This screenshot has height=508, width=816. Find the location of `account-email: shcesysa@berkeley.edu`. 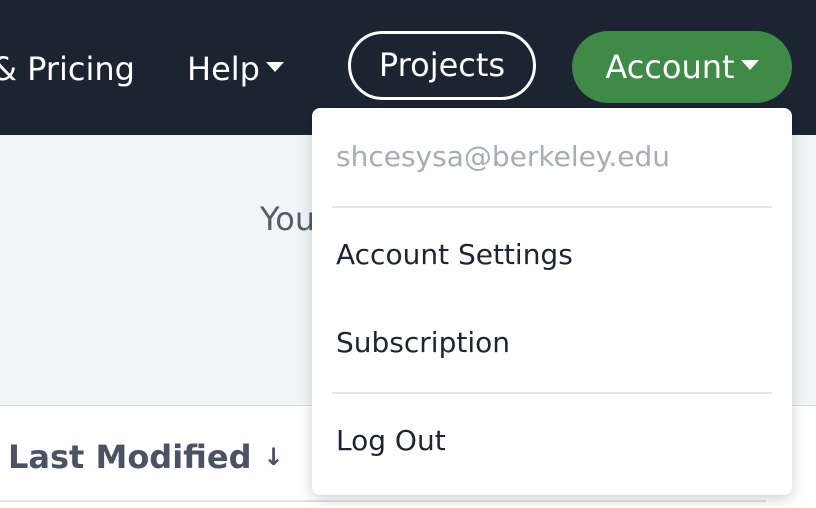

account-email: shcesysa@berkeley.edu is located at coordinates (503, 156).